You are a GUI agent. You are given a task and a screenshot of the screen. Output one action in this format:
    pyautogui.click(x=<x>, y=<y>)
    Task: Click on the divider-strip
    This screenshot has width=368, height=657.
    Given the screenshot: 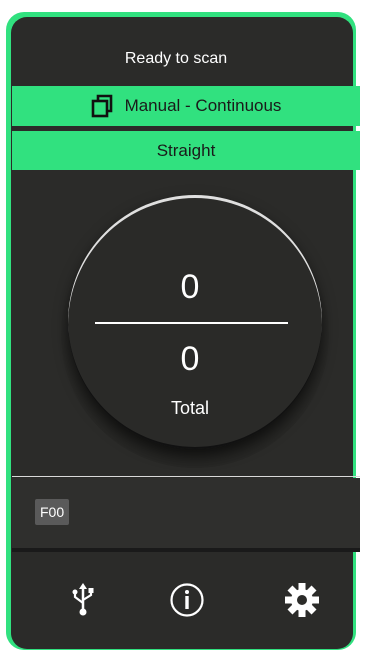 What is the action you would take?
    pyautogui.click(x=186, y=550)
    